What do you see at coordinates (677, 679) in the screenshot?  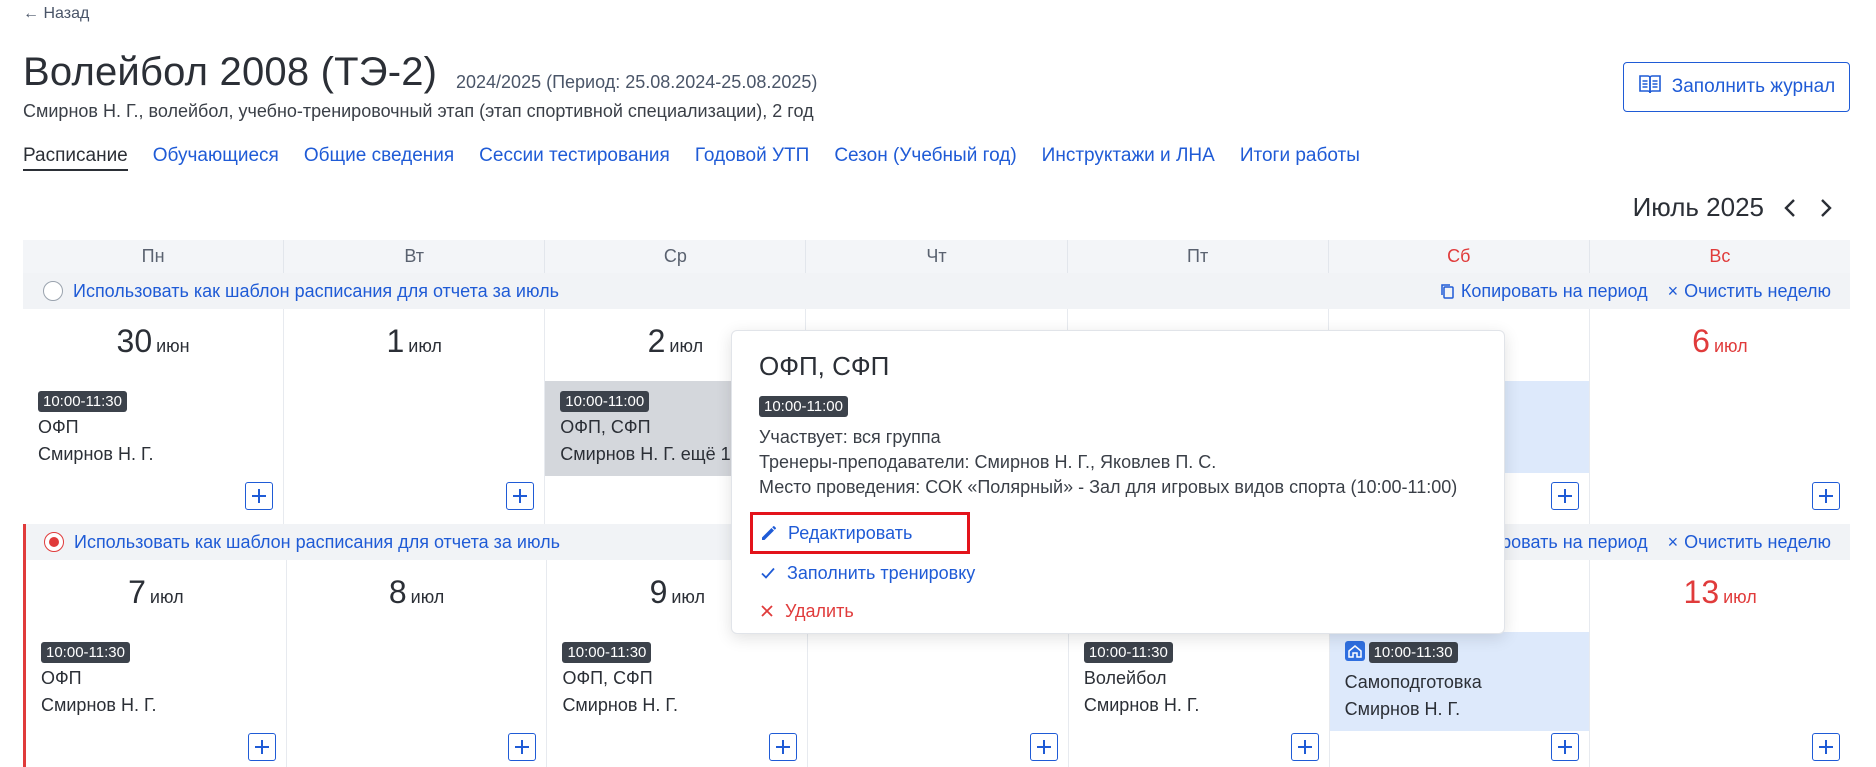 I see `schedule-event: 10:00-11:30 ОФП, СФП Смирнов Н. Г.` at bounding box center [677, 679].